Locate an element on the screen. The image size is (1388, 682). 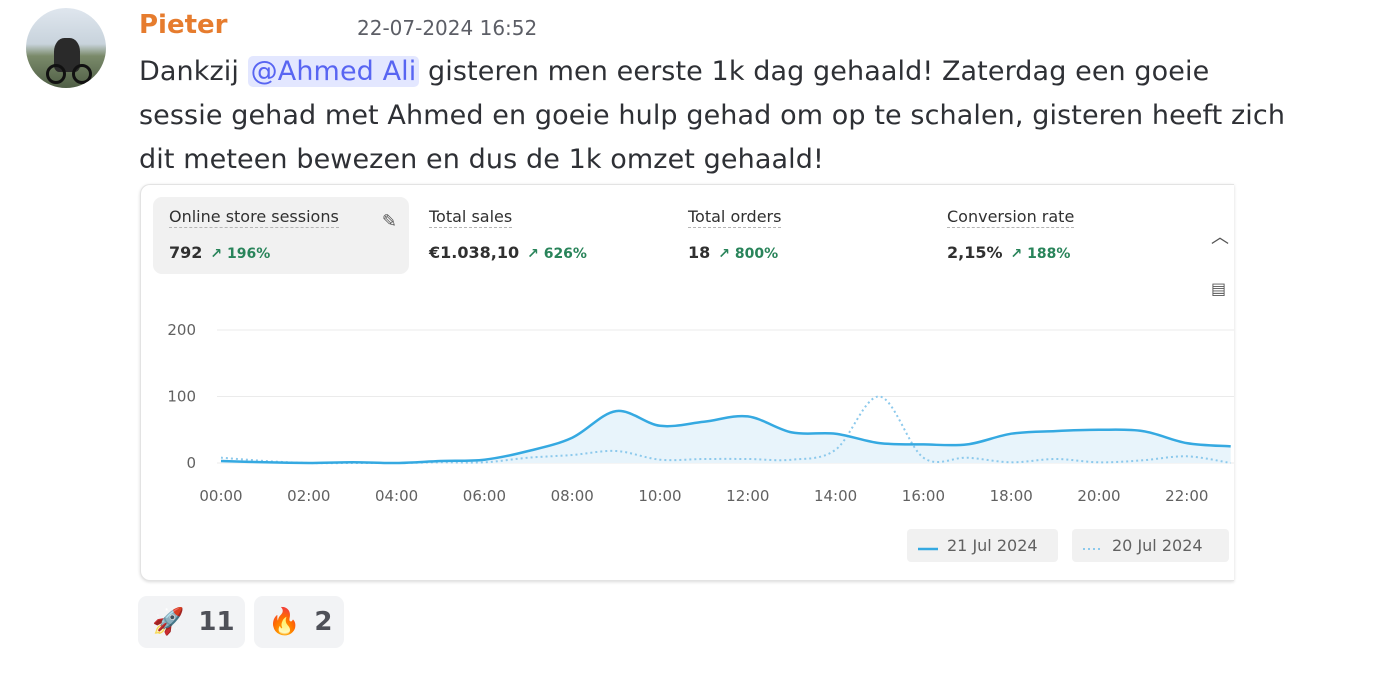
legend-item-21-jul: 21 Jul 2024 is located at coordinates (982, 545).